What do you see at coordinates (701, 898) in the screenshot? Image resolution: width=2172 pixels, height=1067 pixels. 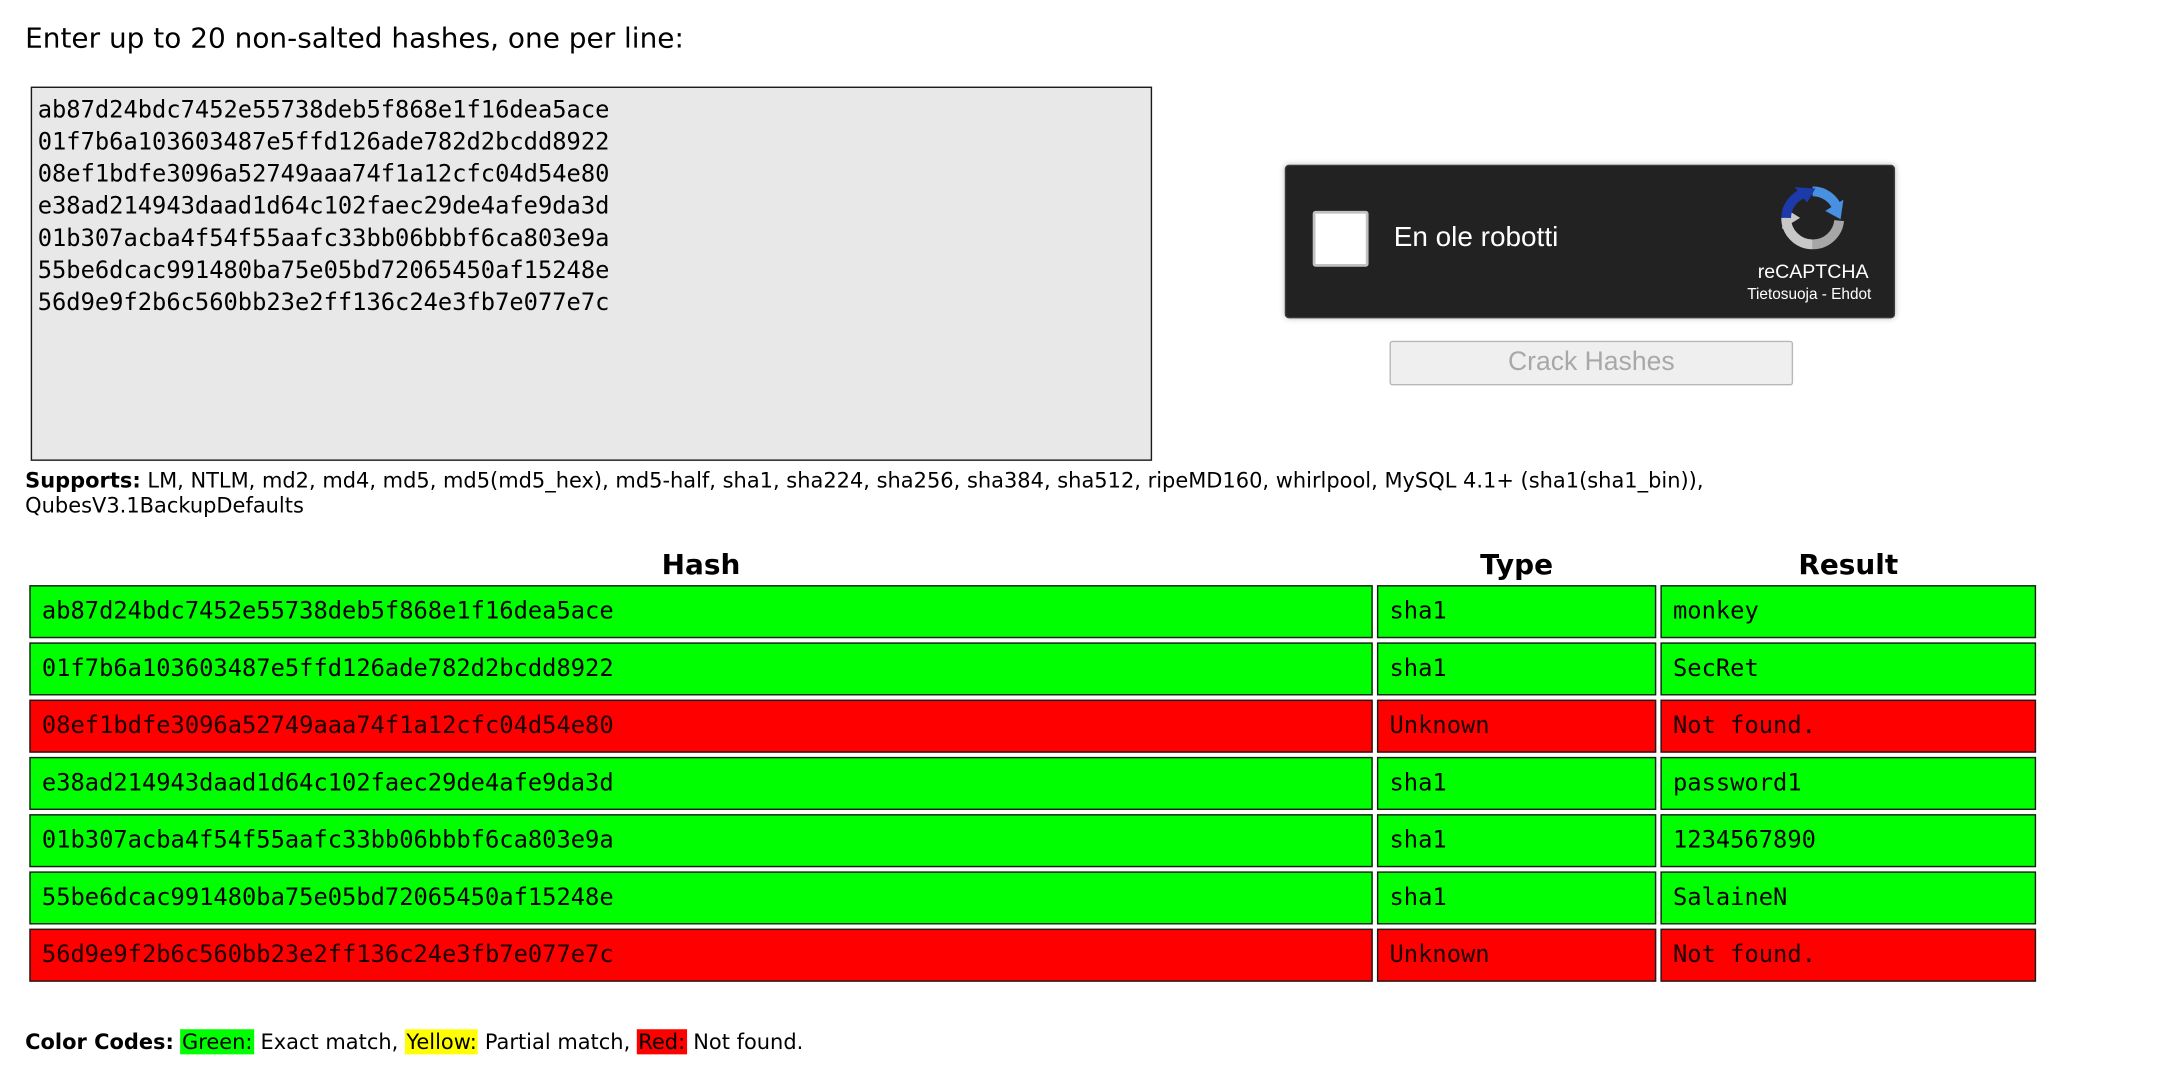 I see `hash-cell: 55be6dcac991480ba75e05bd72065450af15248e` at bounding box center [701, 898].